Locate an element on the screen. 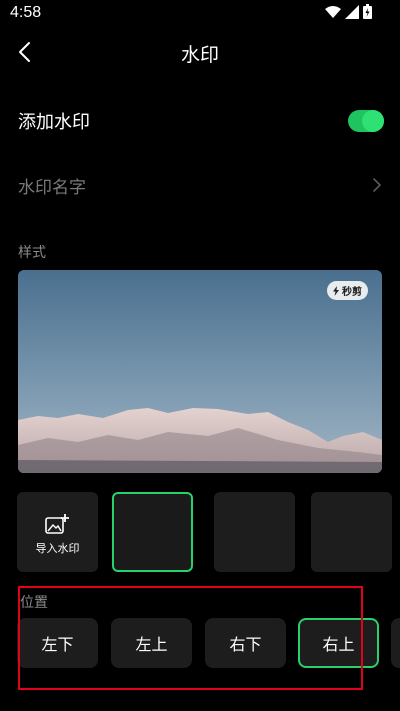  lightning-icon is located at coordinates (336, 290).